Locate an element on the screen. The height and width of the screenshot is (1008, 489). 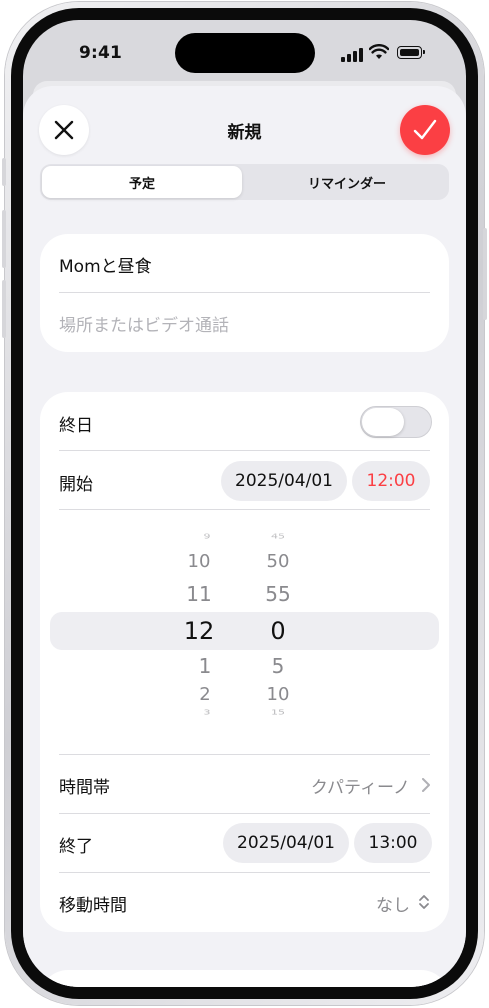
end-time-pill: 13:00 is located at coordinates (393, 843).